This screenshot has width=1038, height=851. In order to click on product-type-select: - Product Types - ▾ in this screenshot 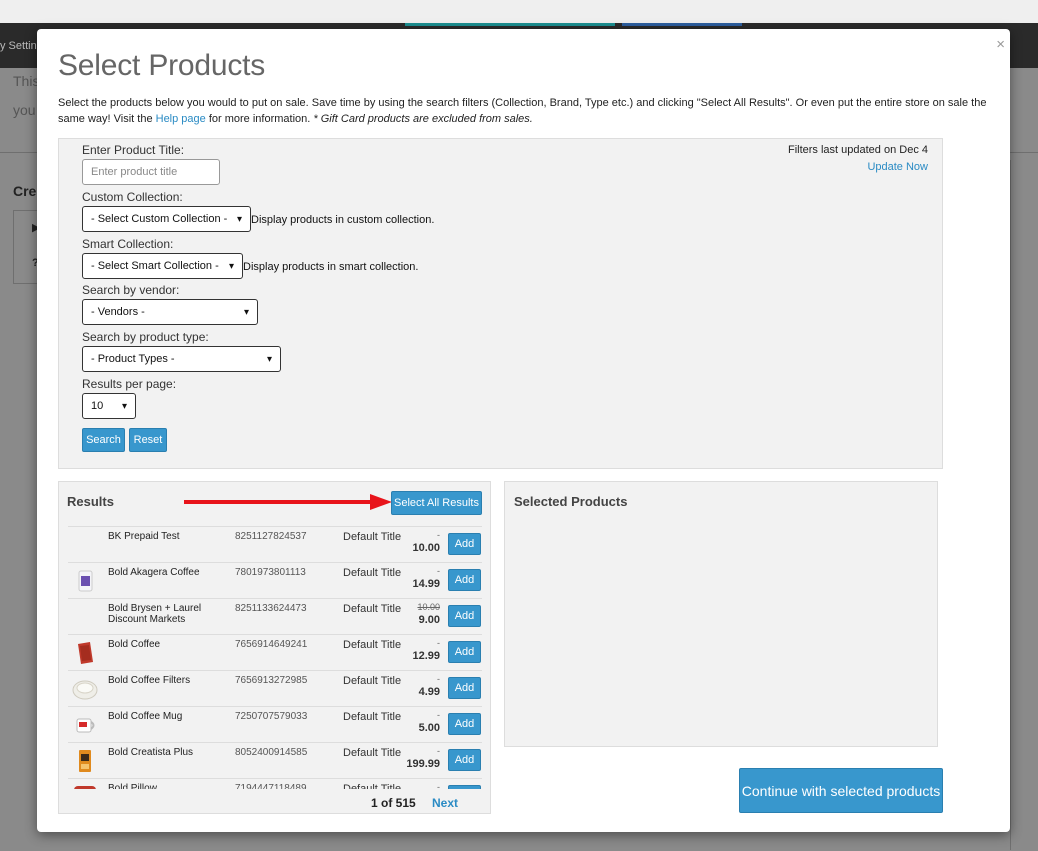, I will do `click(181, 359)`.